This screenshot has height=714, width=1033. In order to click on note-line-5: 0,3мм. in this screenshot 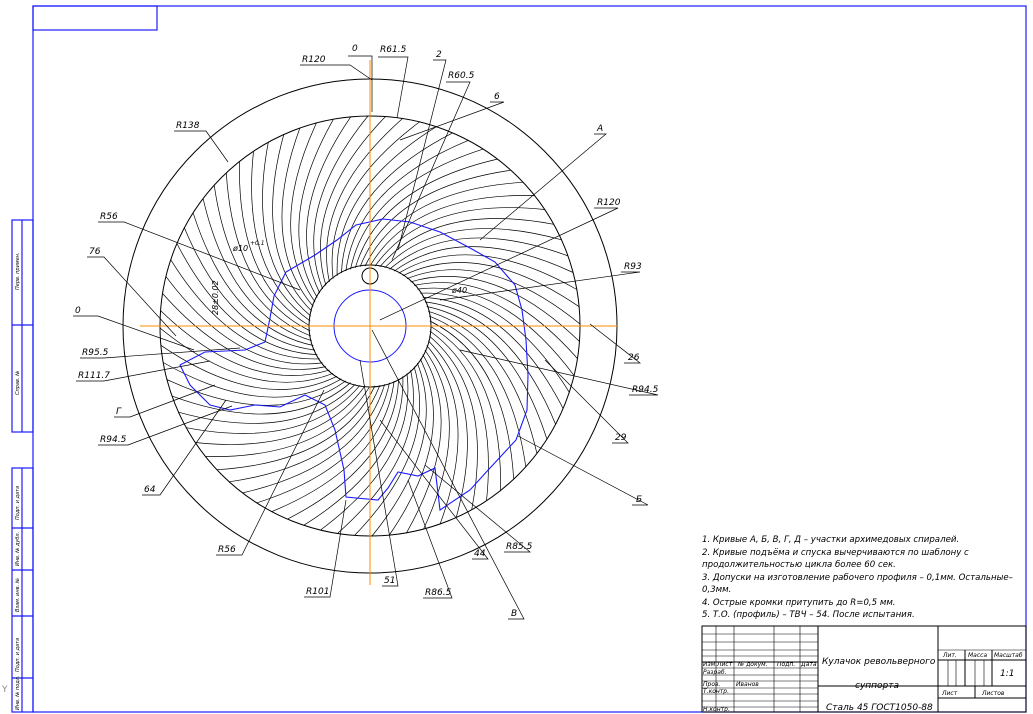, I will do `click(716, 590)`.